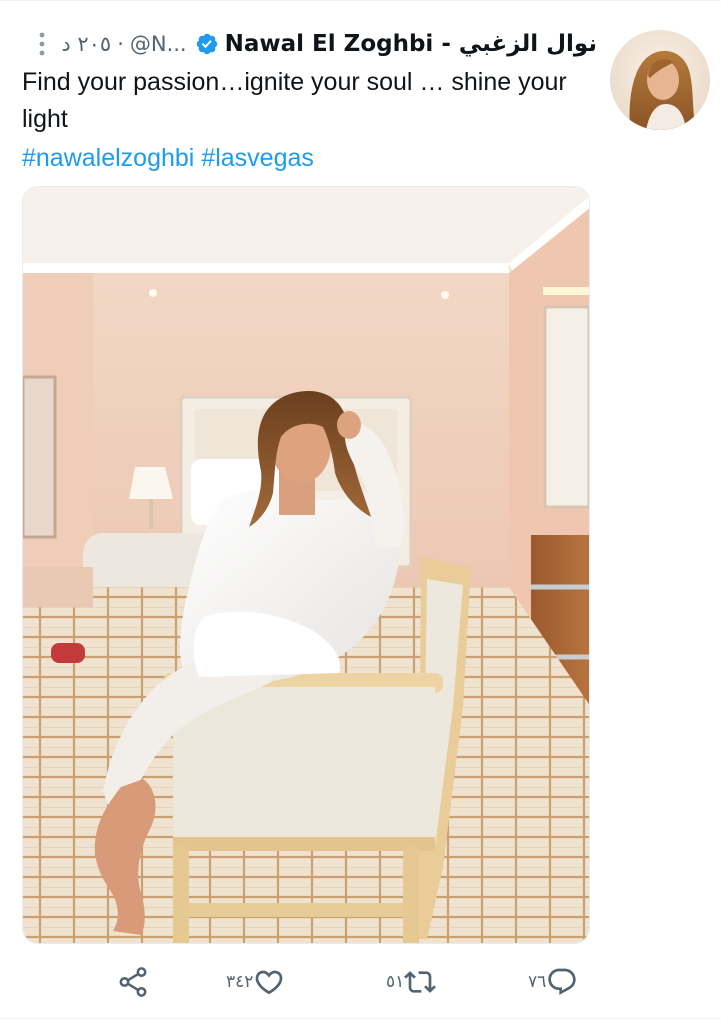  Describe the element at coordinates (395, 982) in the screenshot. I see `retweet-count: ٥١` at that location.